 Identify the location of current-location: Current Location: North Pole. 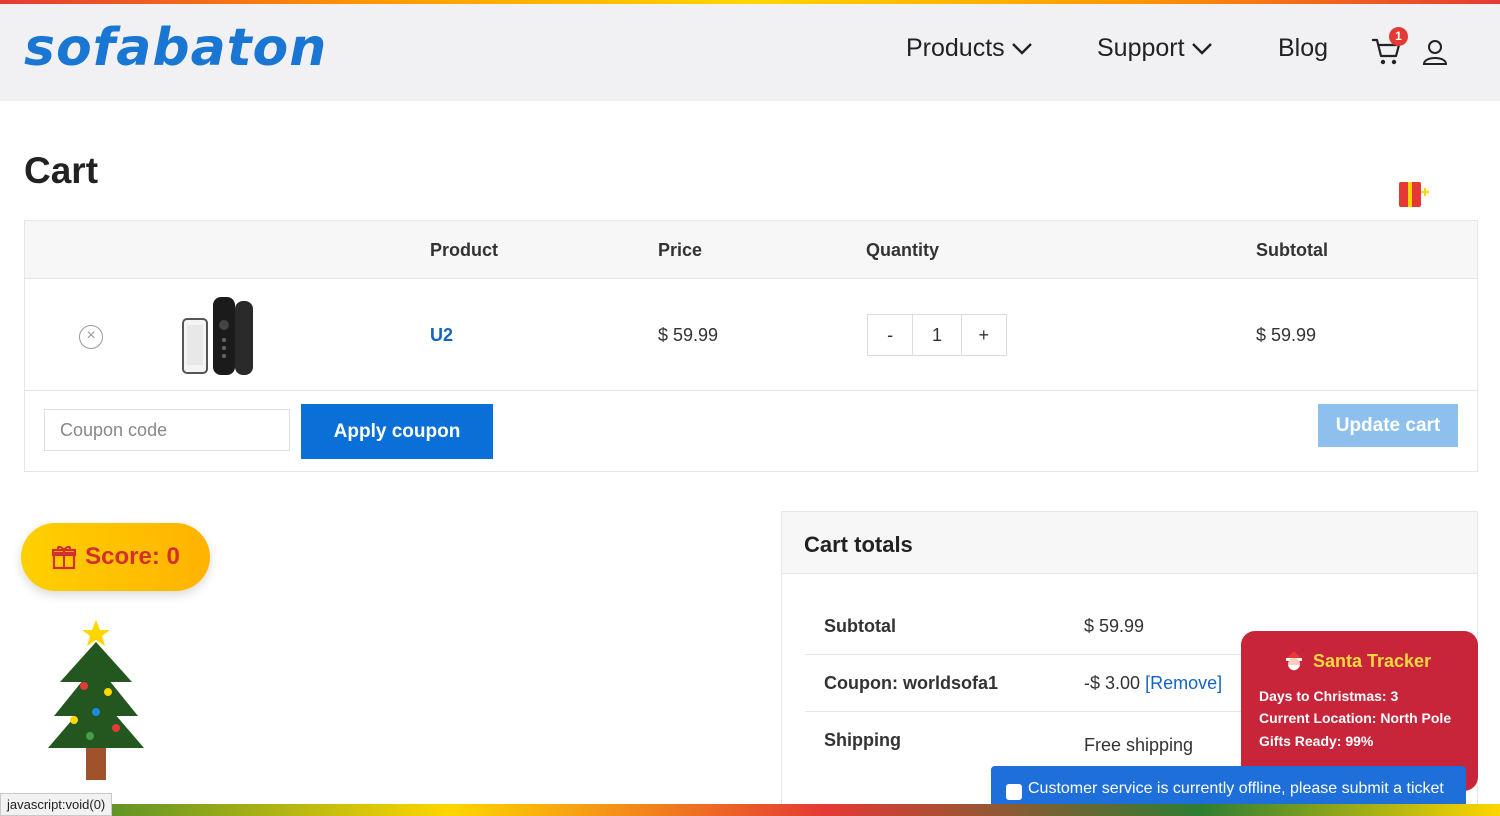
(1355, 718).